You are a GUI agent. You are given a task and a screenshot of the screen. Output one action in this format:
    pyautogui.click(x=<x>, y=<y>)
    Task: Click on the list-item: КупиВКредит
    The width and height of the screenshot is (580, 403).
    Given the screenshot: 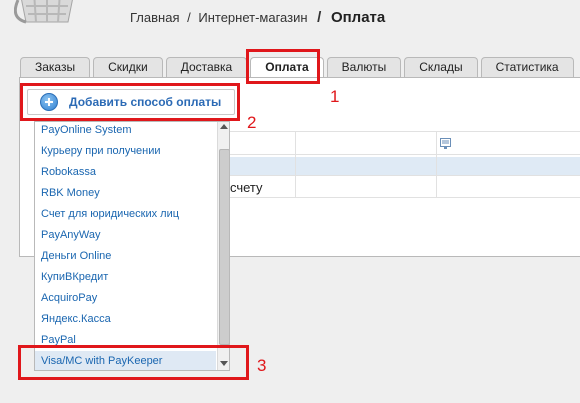 What is the action you would take?
    pyautogui.click(x=74, y=277)
    